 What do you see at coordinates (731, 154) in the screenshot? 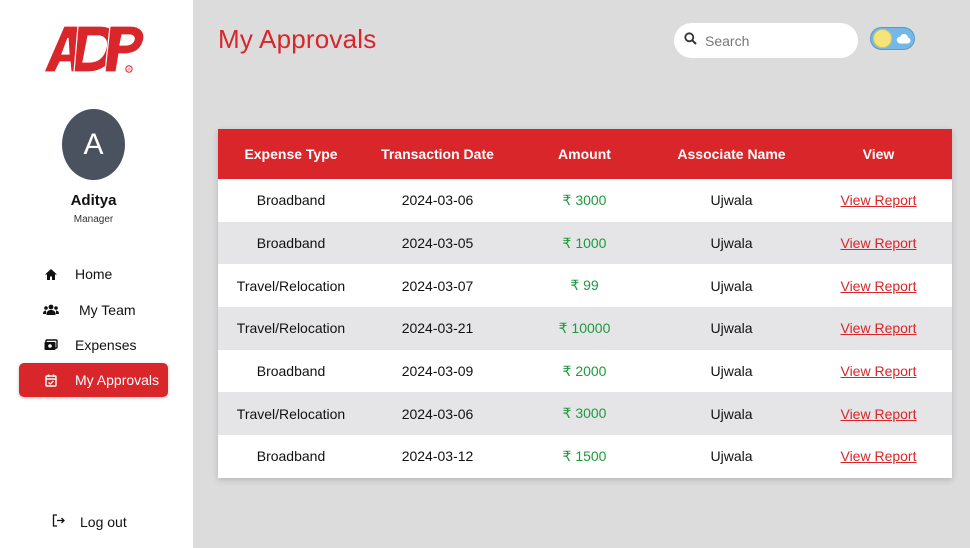
I see `column-header-associate-name: Associate Name` at bounding box center [731, 154].